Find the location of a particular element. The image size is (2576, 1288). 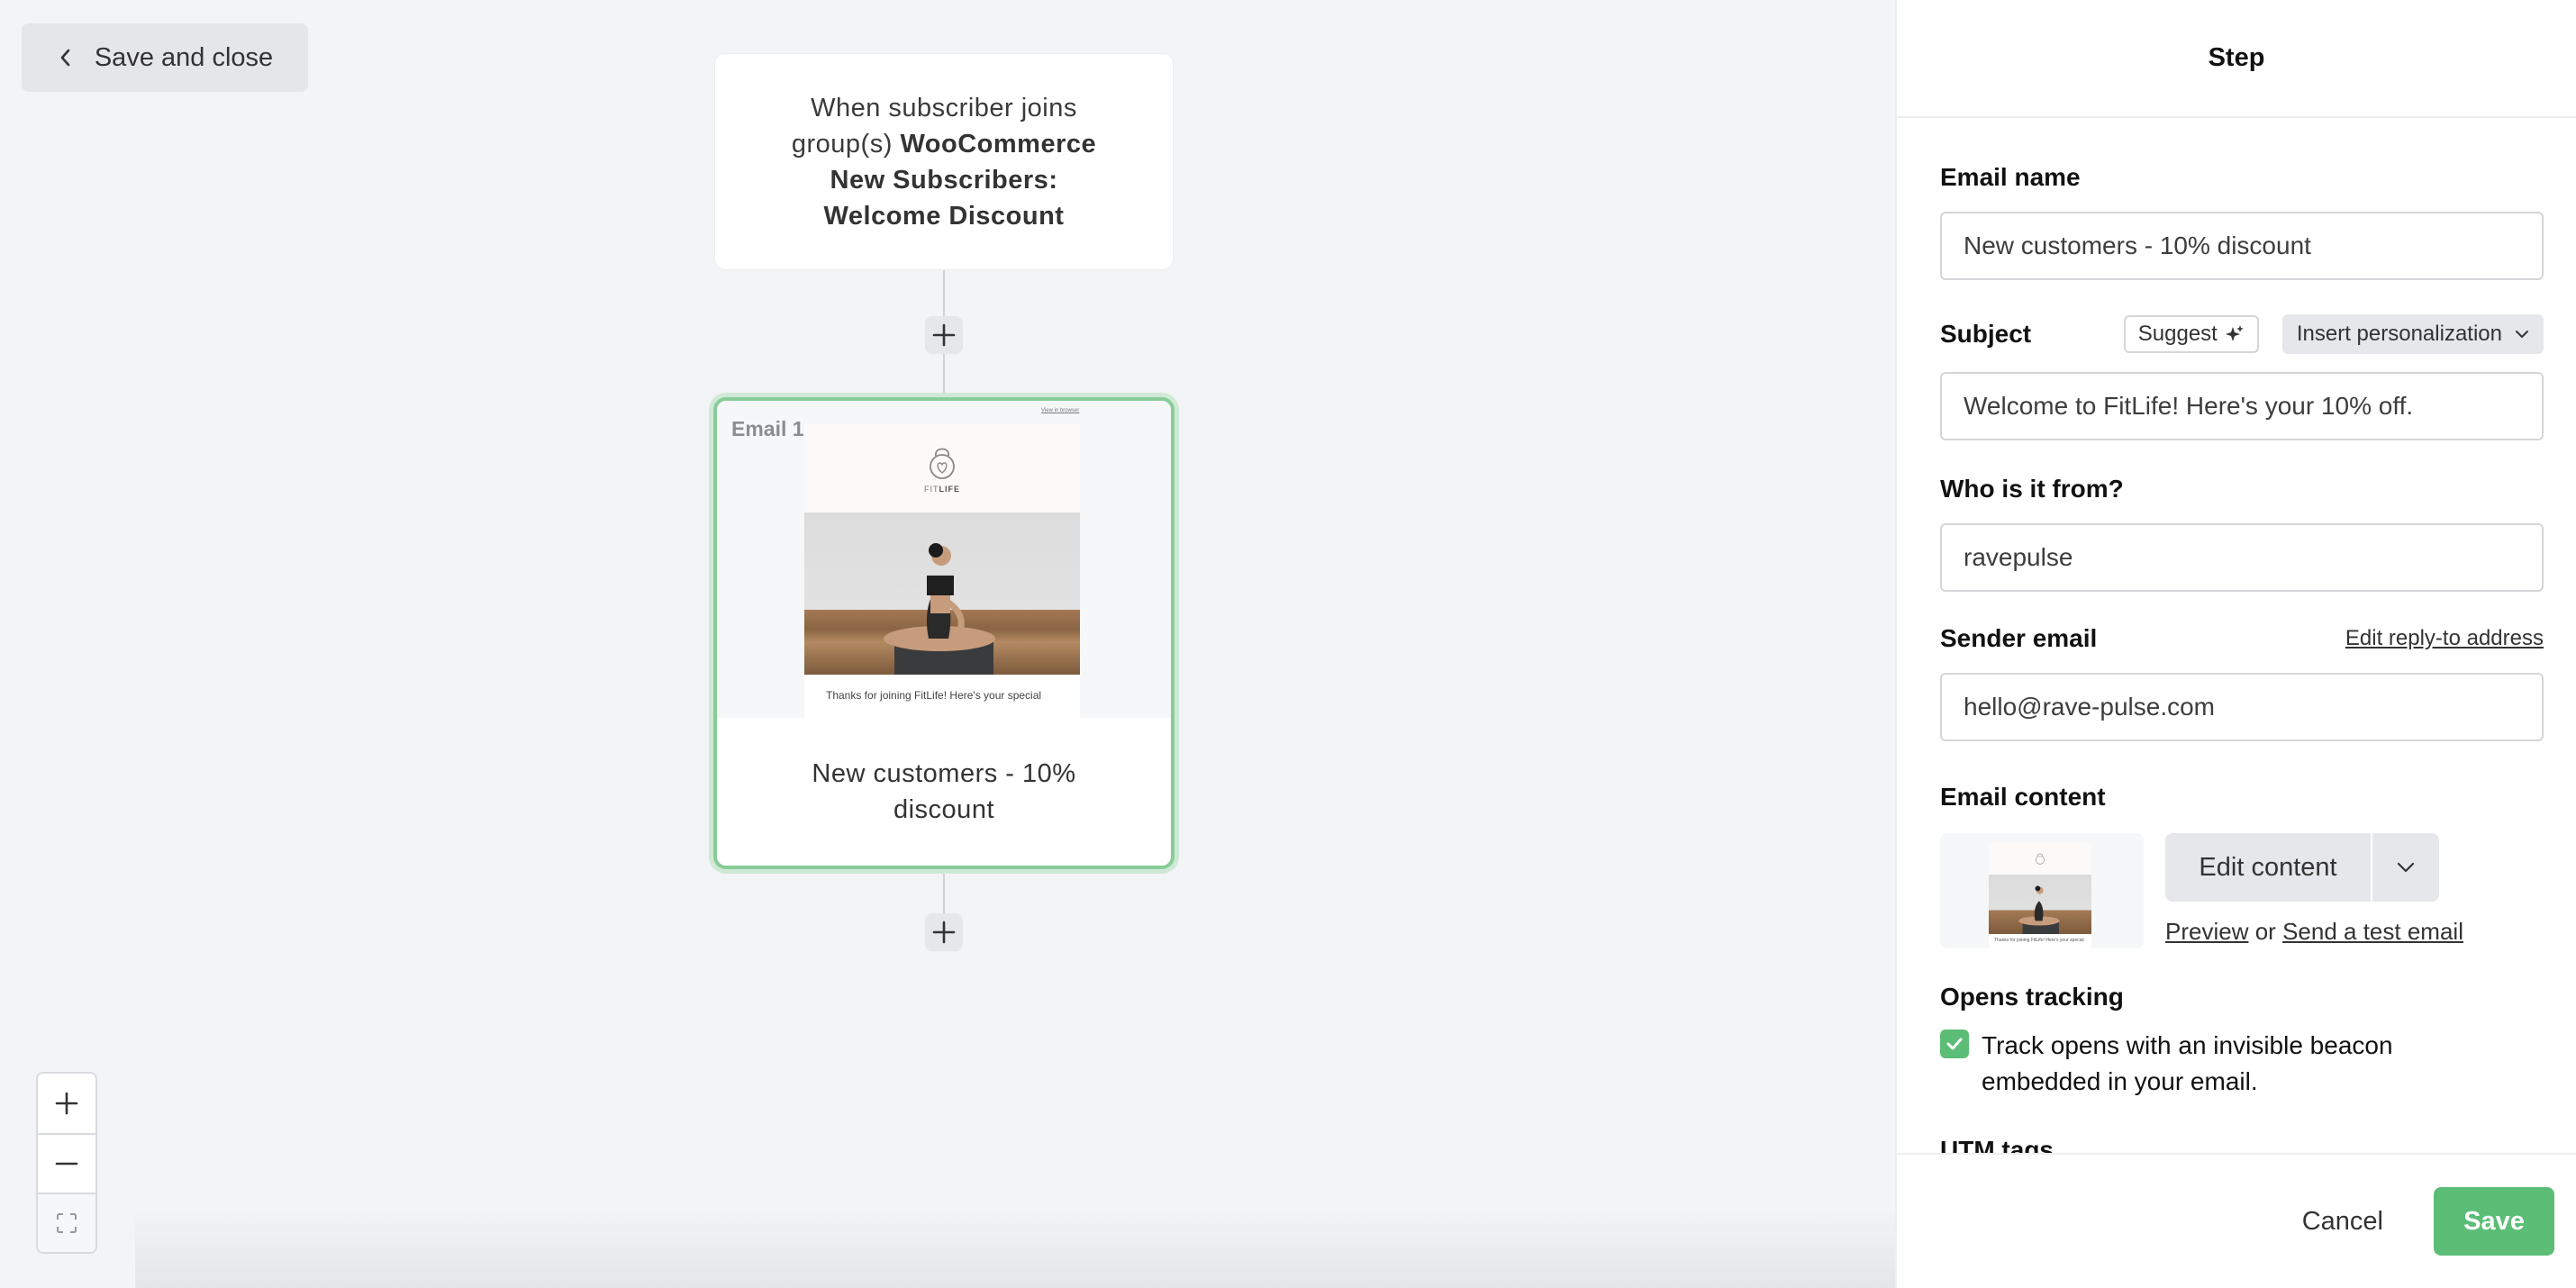

preview-link: Preview is located at coordinates (2206, 932).